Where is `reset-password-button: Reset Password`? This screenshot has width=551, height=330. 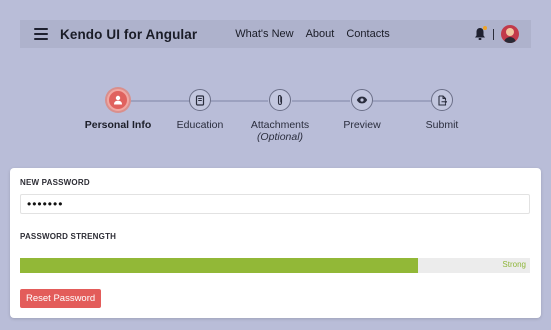
reset-password-button: Reset Password is located at coordinates (61, 298).